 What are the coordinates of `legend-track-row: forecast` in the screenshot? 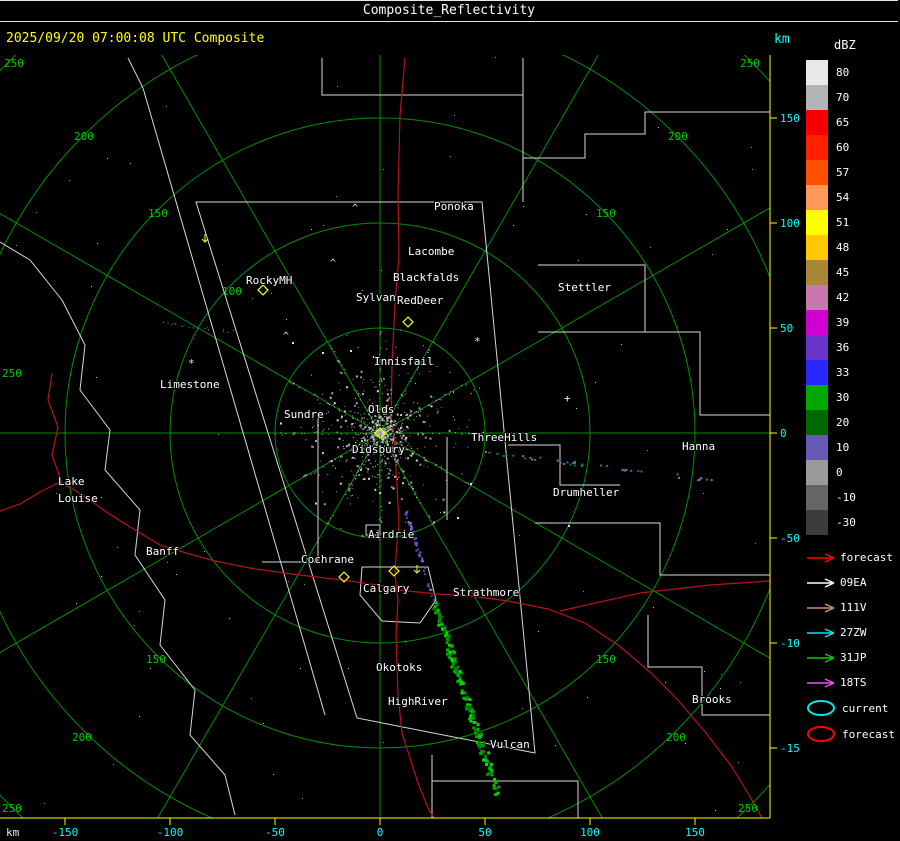 It's located at (853, 557).